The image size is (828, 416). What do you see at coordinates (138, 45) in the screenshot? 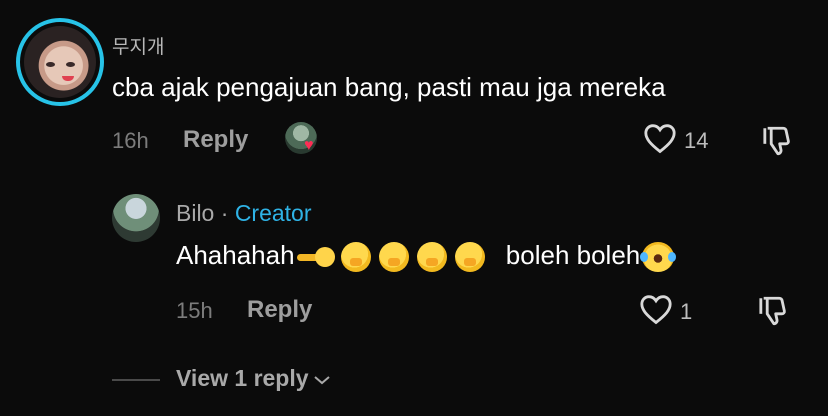
I see `comment1-username: 무지개` at bounding box center [138, 45].